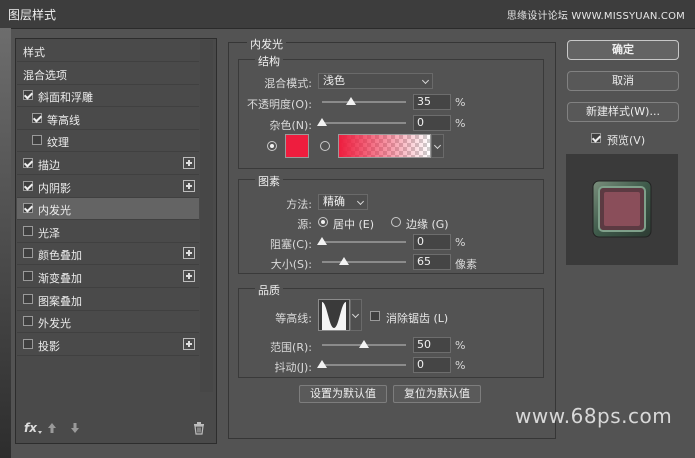  Describe the element at coordinates (356, 315) in the screenshot. I see `contour-dropdown` at that location.